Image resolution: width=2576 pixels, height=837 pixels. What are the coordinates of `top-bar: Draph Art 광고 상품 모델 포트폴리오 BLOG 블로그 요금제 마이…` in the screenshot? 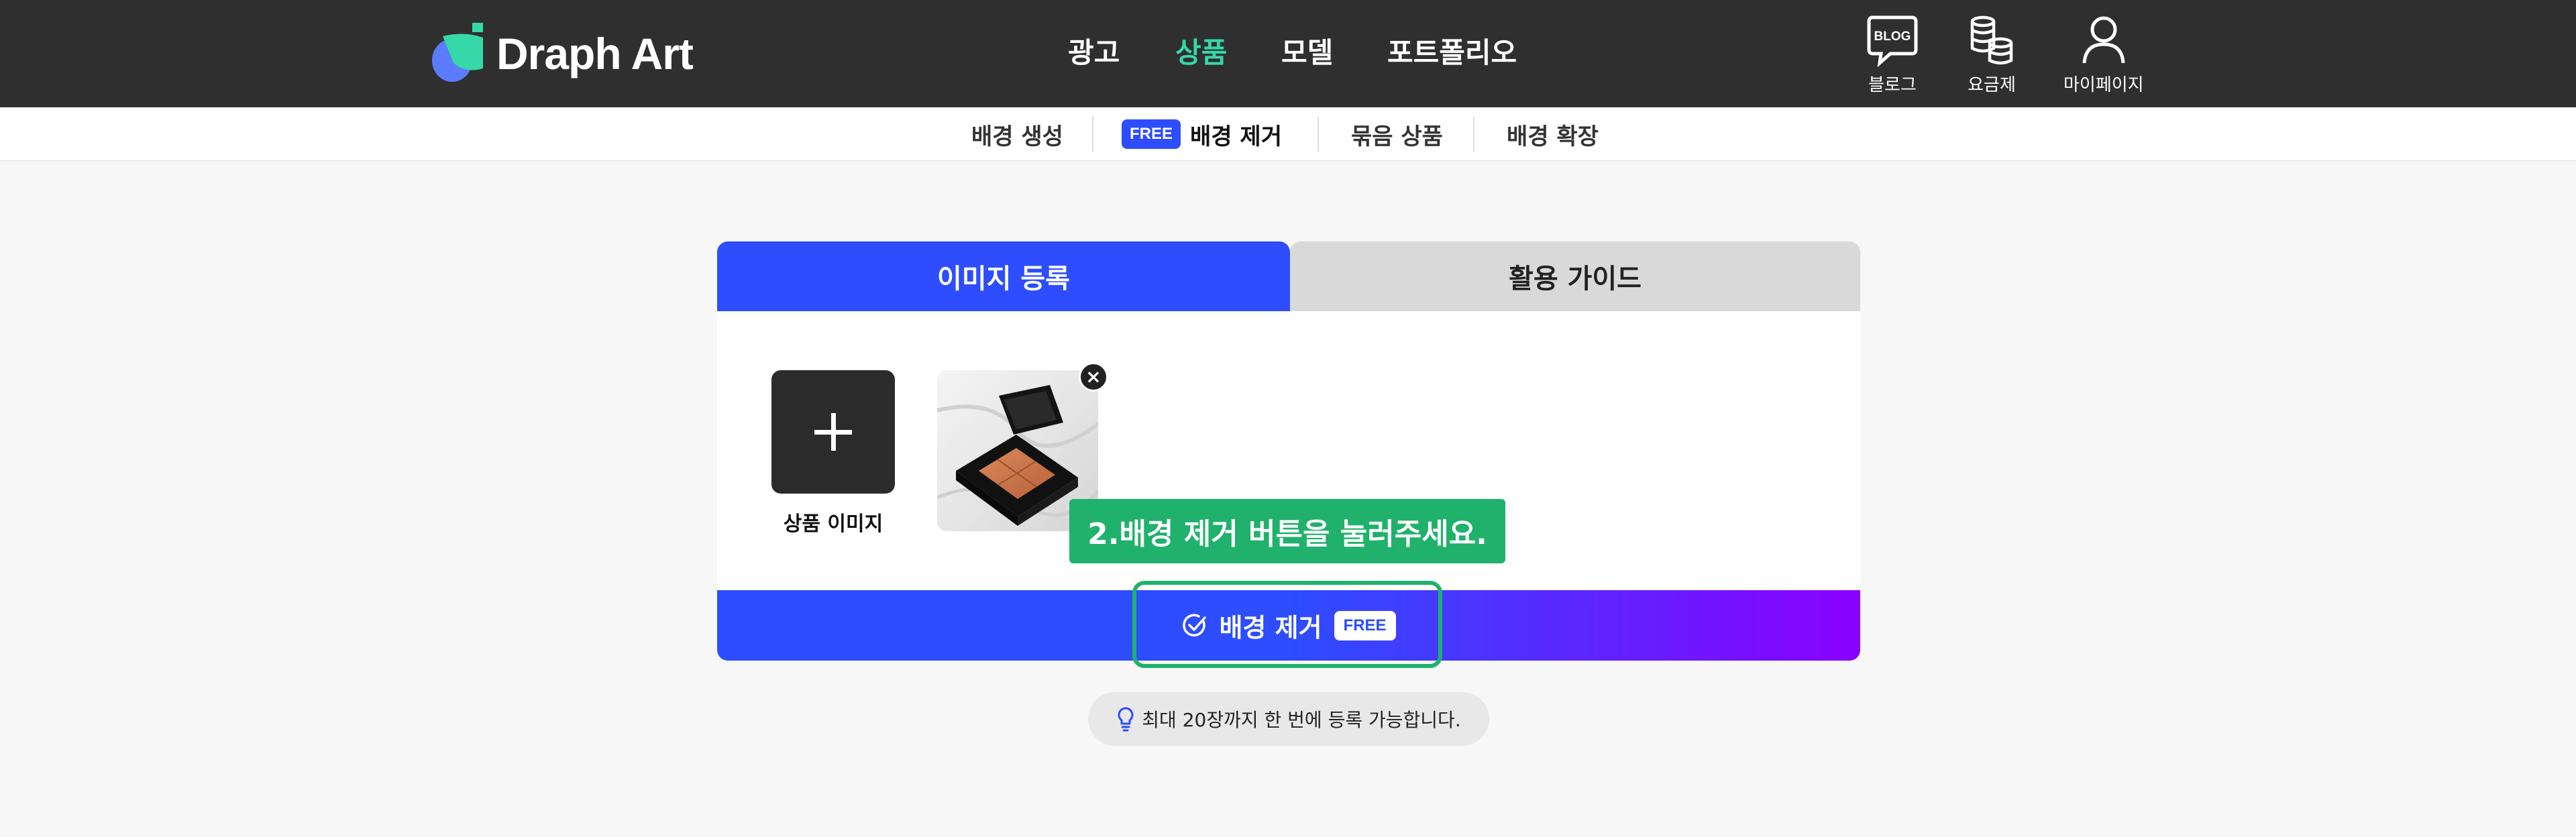 It's located at (1288, 53).